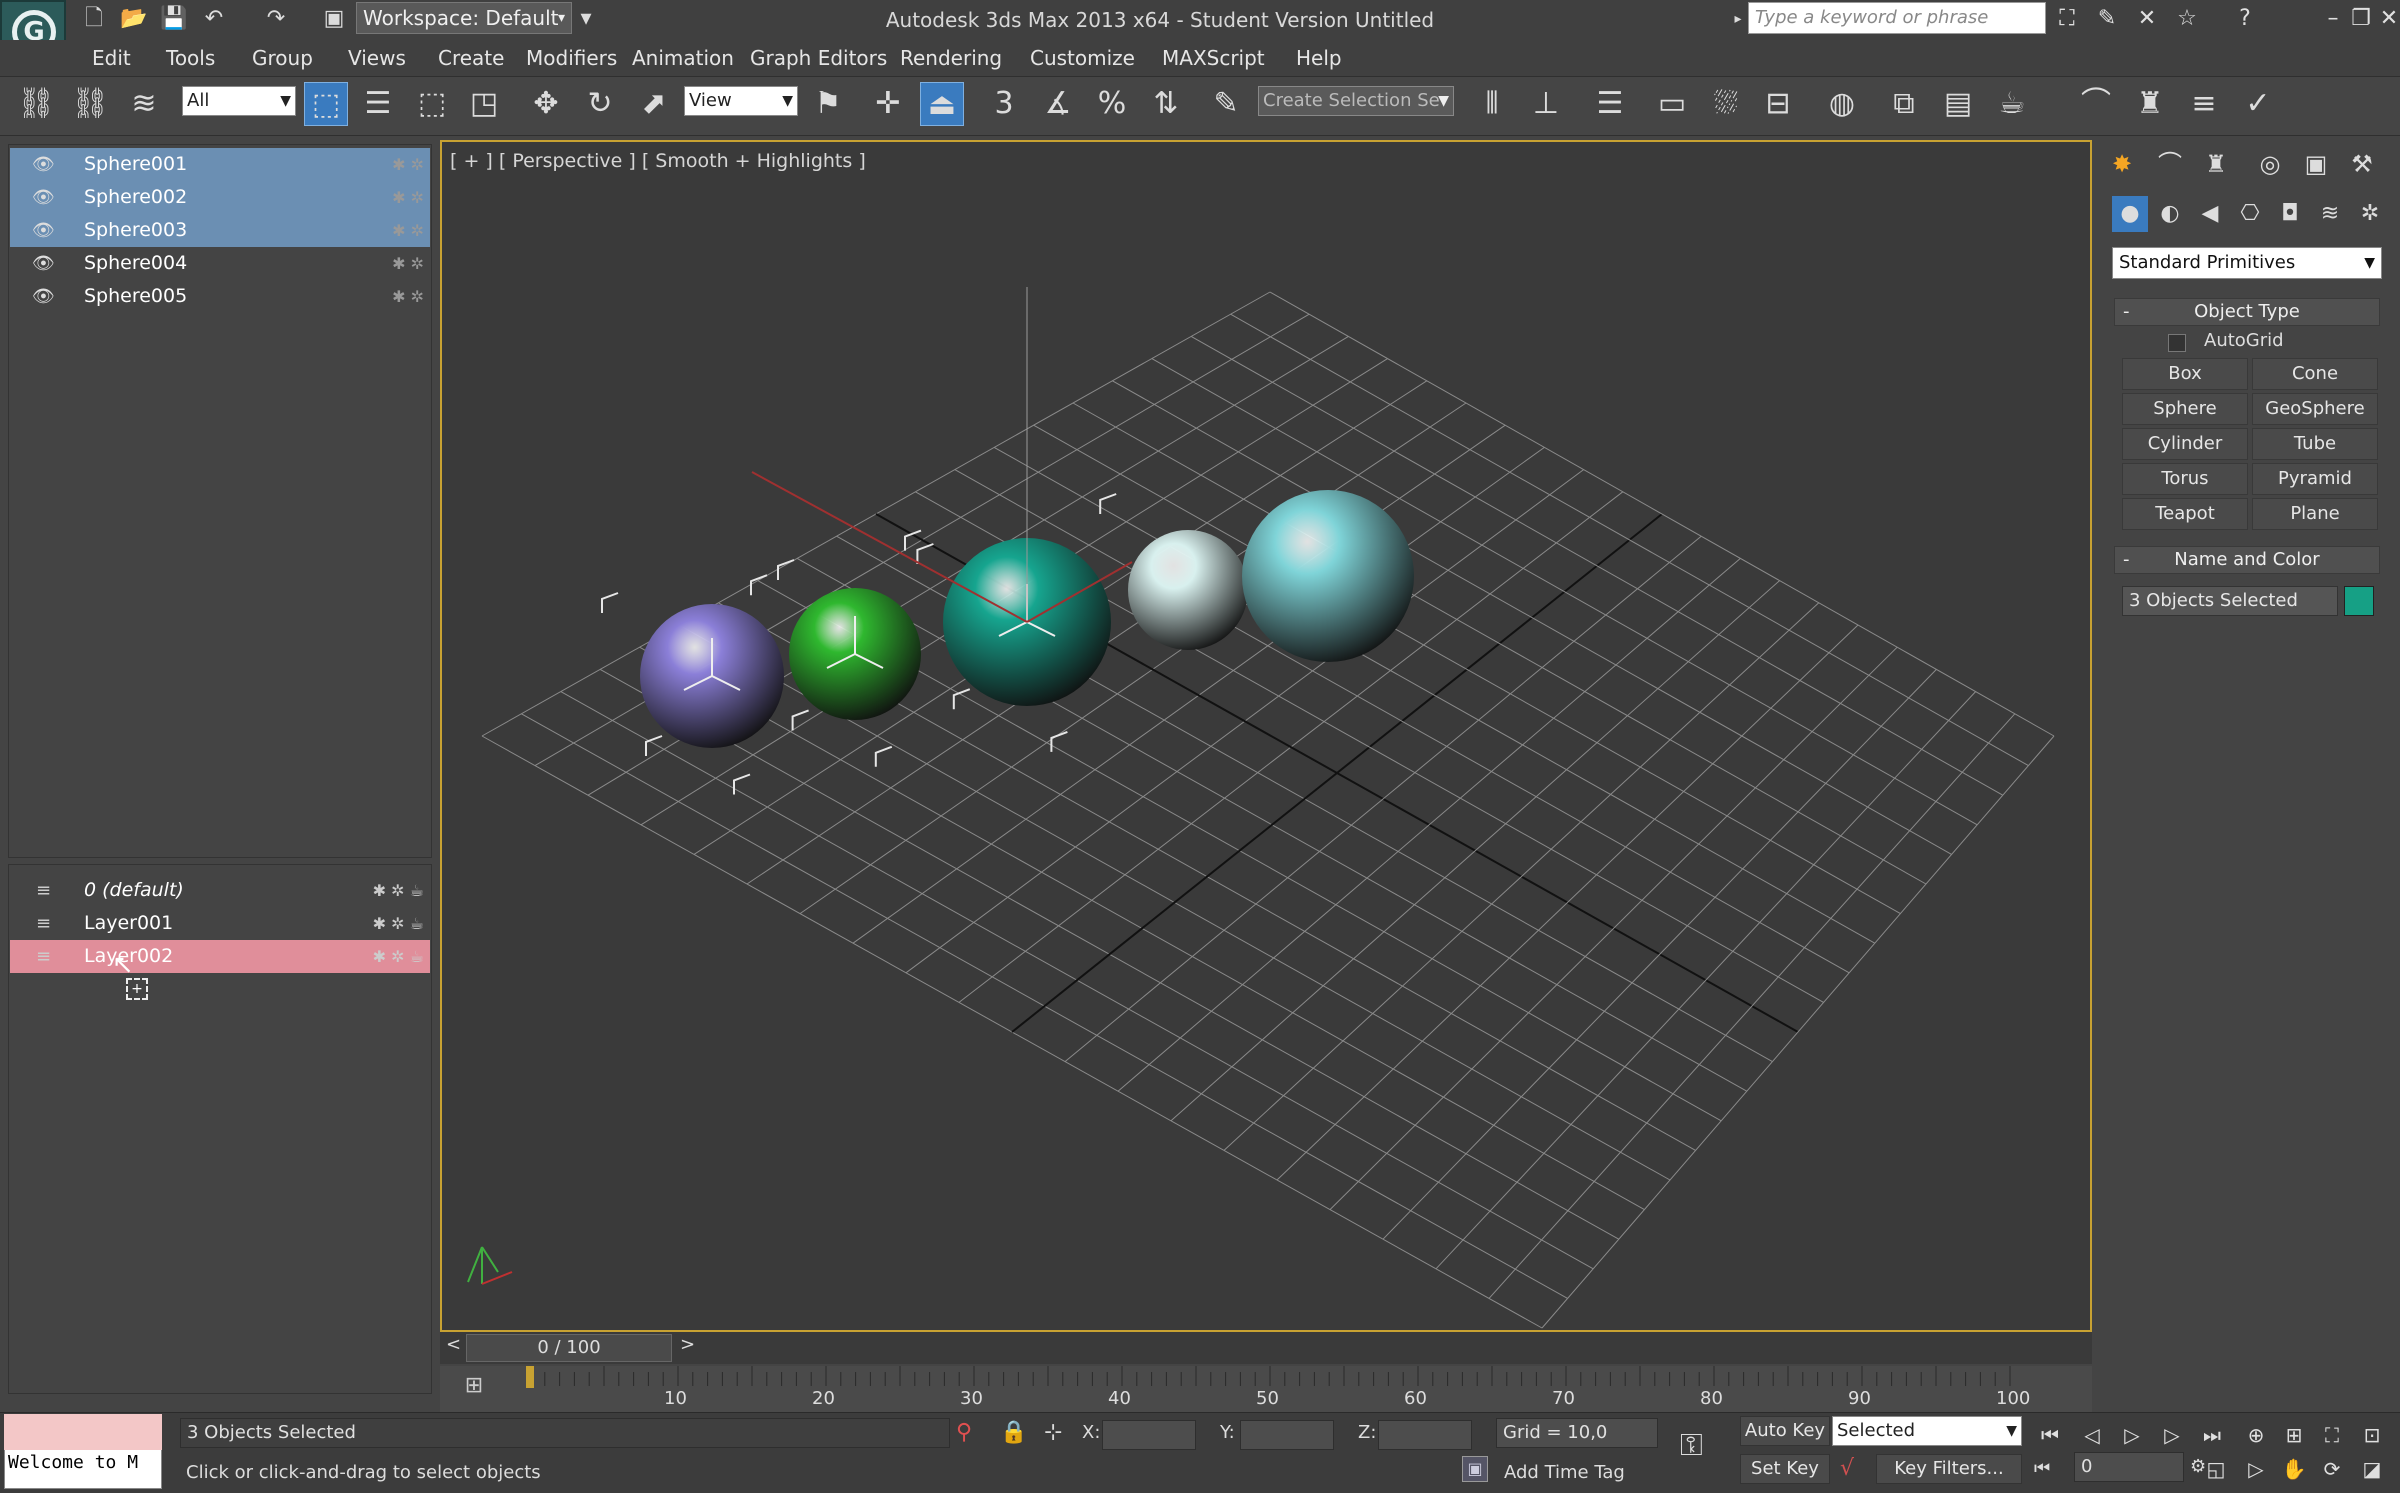  Describe the element at coordinates (1847, 1468) in the screenshot. I see `default-tangents-icon: √` at that location.